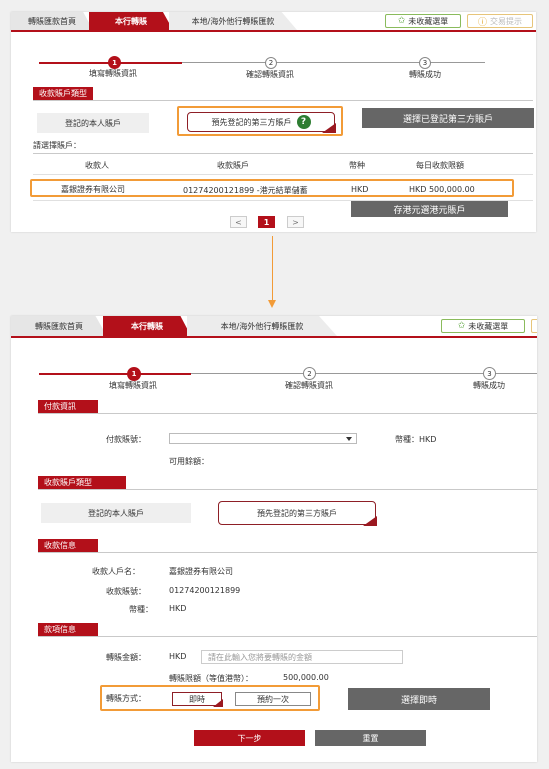  What do you see at coordinates (272, 304) in the screenshot?
I see `flow-arrow-head-icon` at bounding box center [272, 304].